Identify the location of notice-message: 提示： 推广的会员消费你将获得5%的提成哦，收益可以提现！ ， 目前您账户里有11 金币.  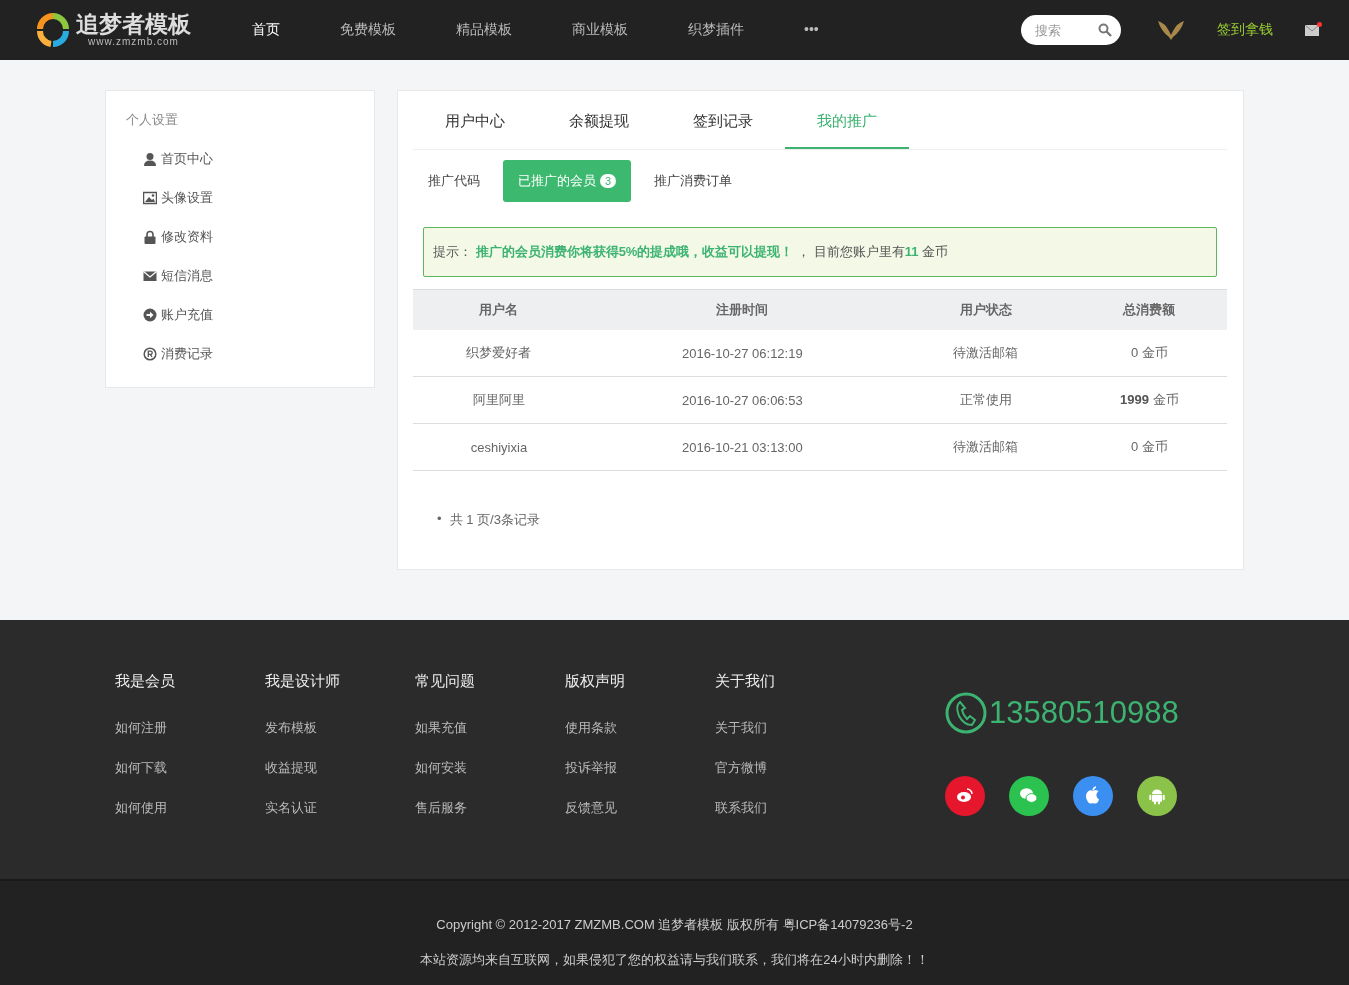
(820, 252).